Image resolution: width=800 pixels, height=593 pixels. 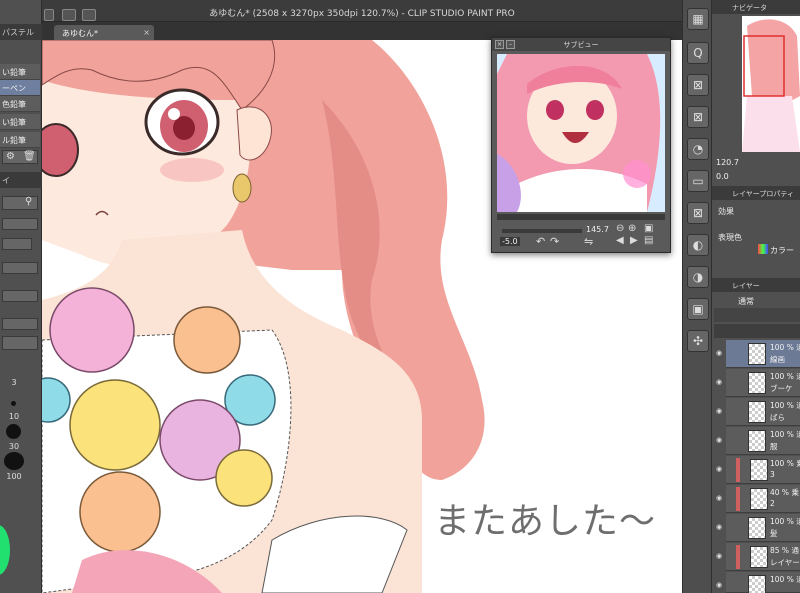 I want to click on layer-row: ◉ 85 % 通 レイヤー, so click(x=758, y=557).